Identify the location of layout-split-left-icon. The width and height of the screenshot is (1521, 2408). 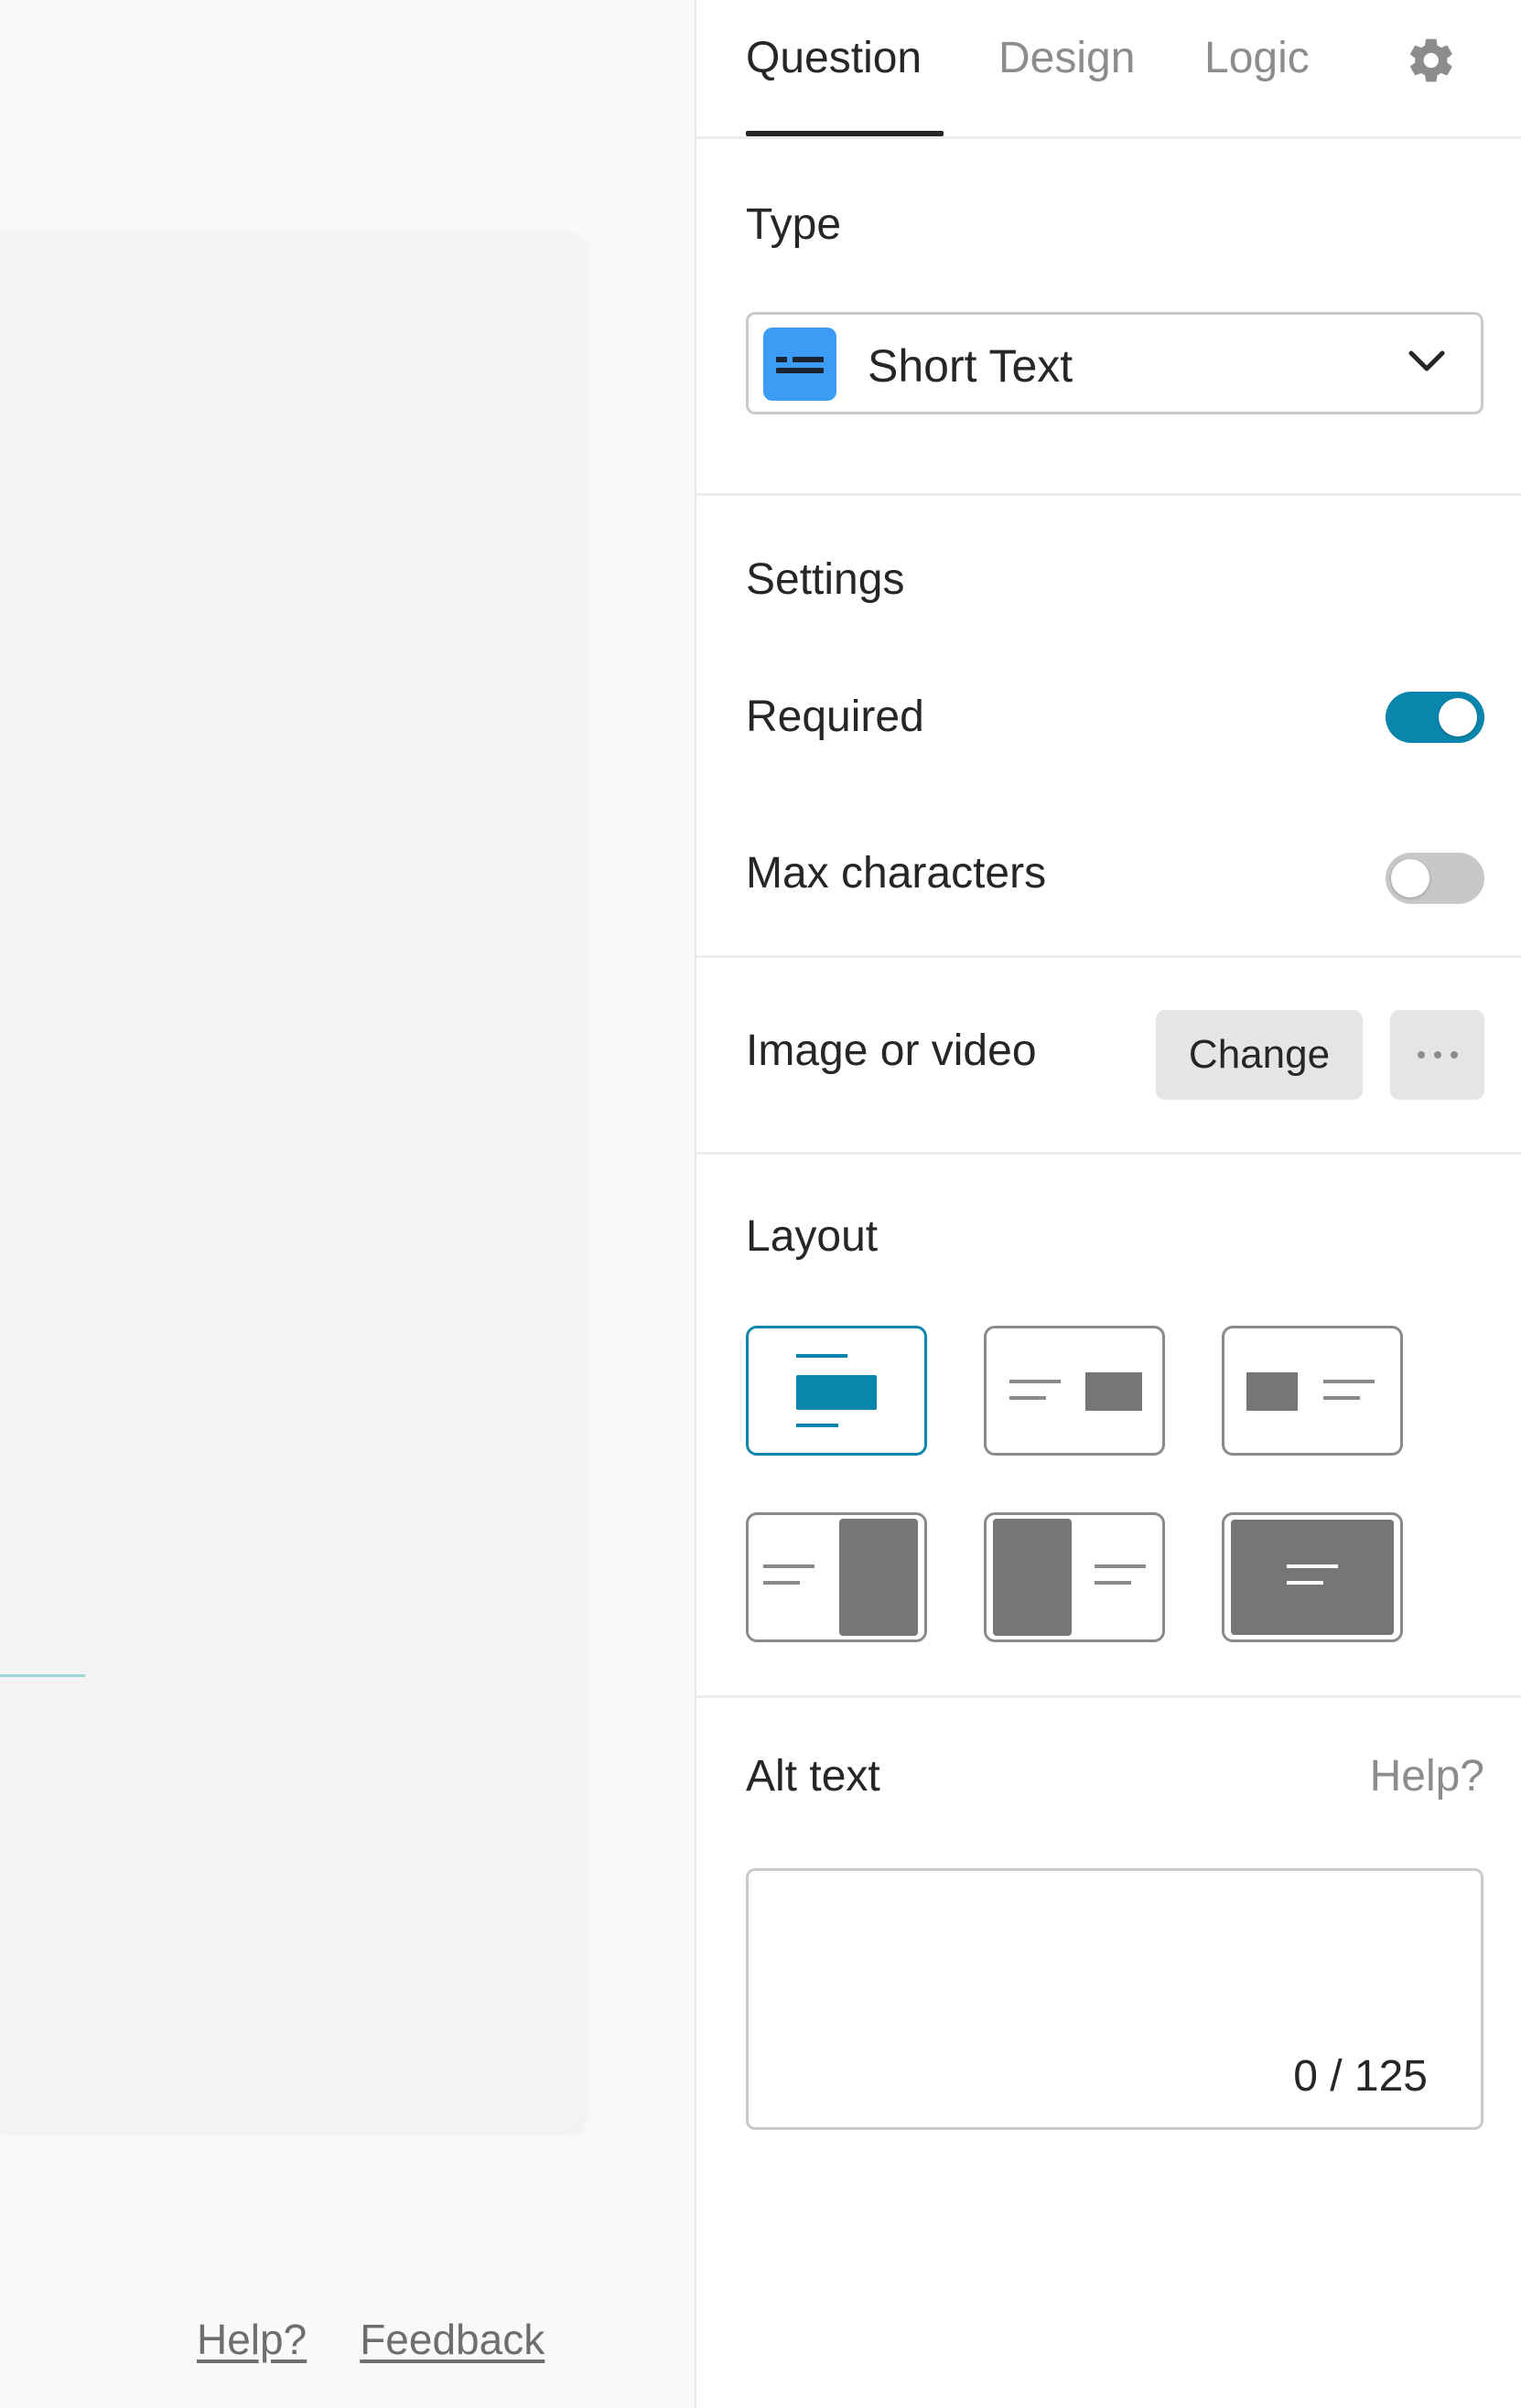
(1310, 1391).